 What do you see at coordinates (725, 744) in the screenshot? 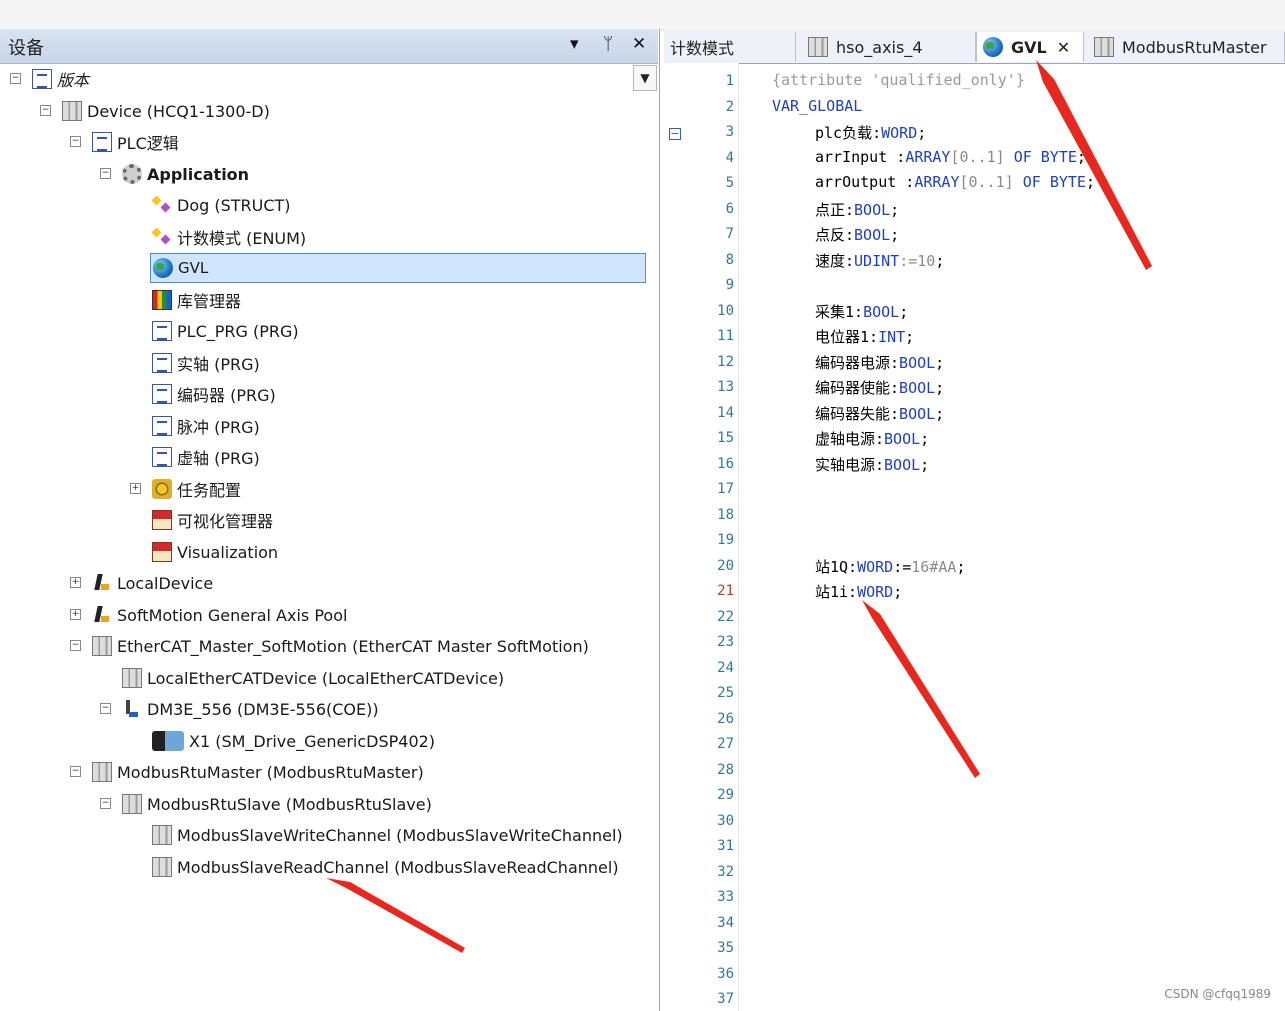
I see `line-number: 27` at bounding box center [725, 744].